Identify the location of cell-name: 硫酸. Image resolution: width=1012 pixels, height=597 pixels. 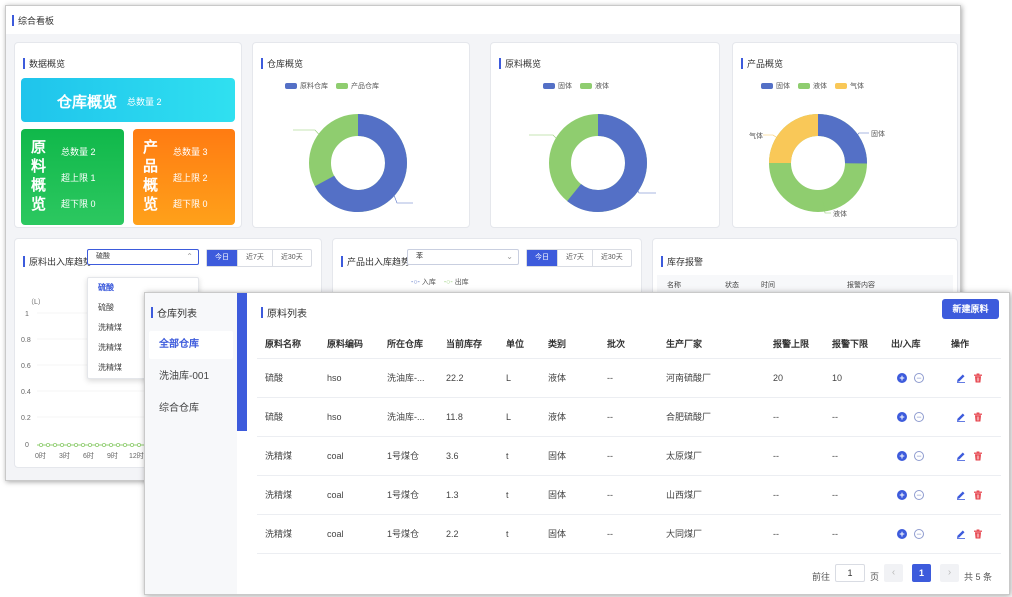
(274, 417).